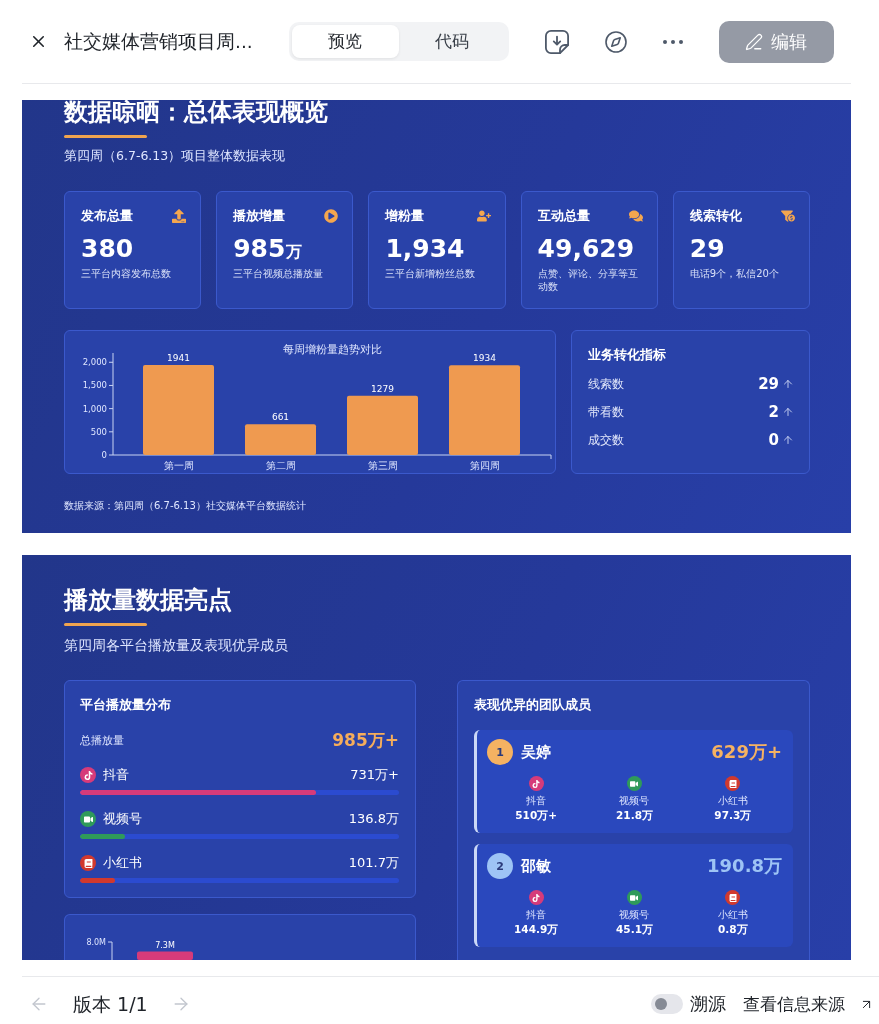 The height and width of the screenshot is (1024, 879). What do you see at coordinates (110, 950) in the screenshot?
I see `y-axis` at bounding box center [110, 950].